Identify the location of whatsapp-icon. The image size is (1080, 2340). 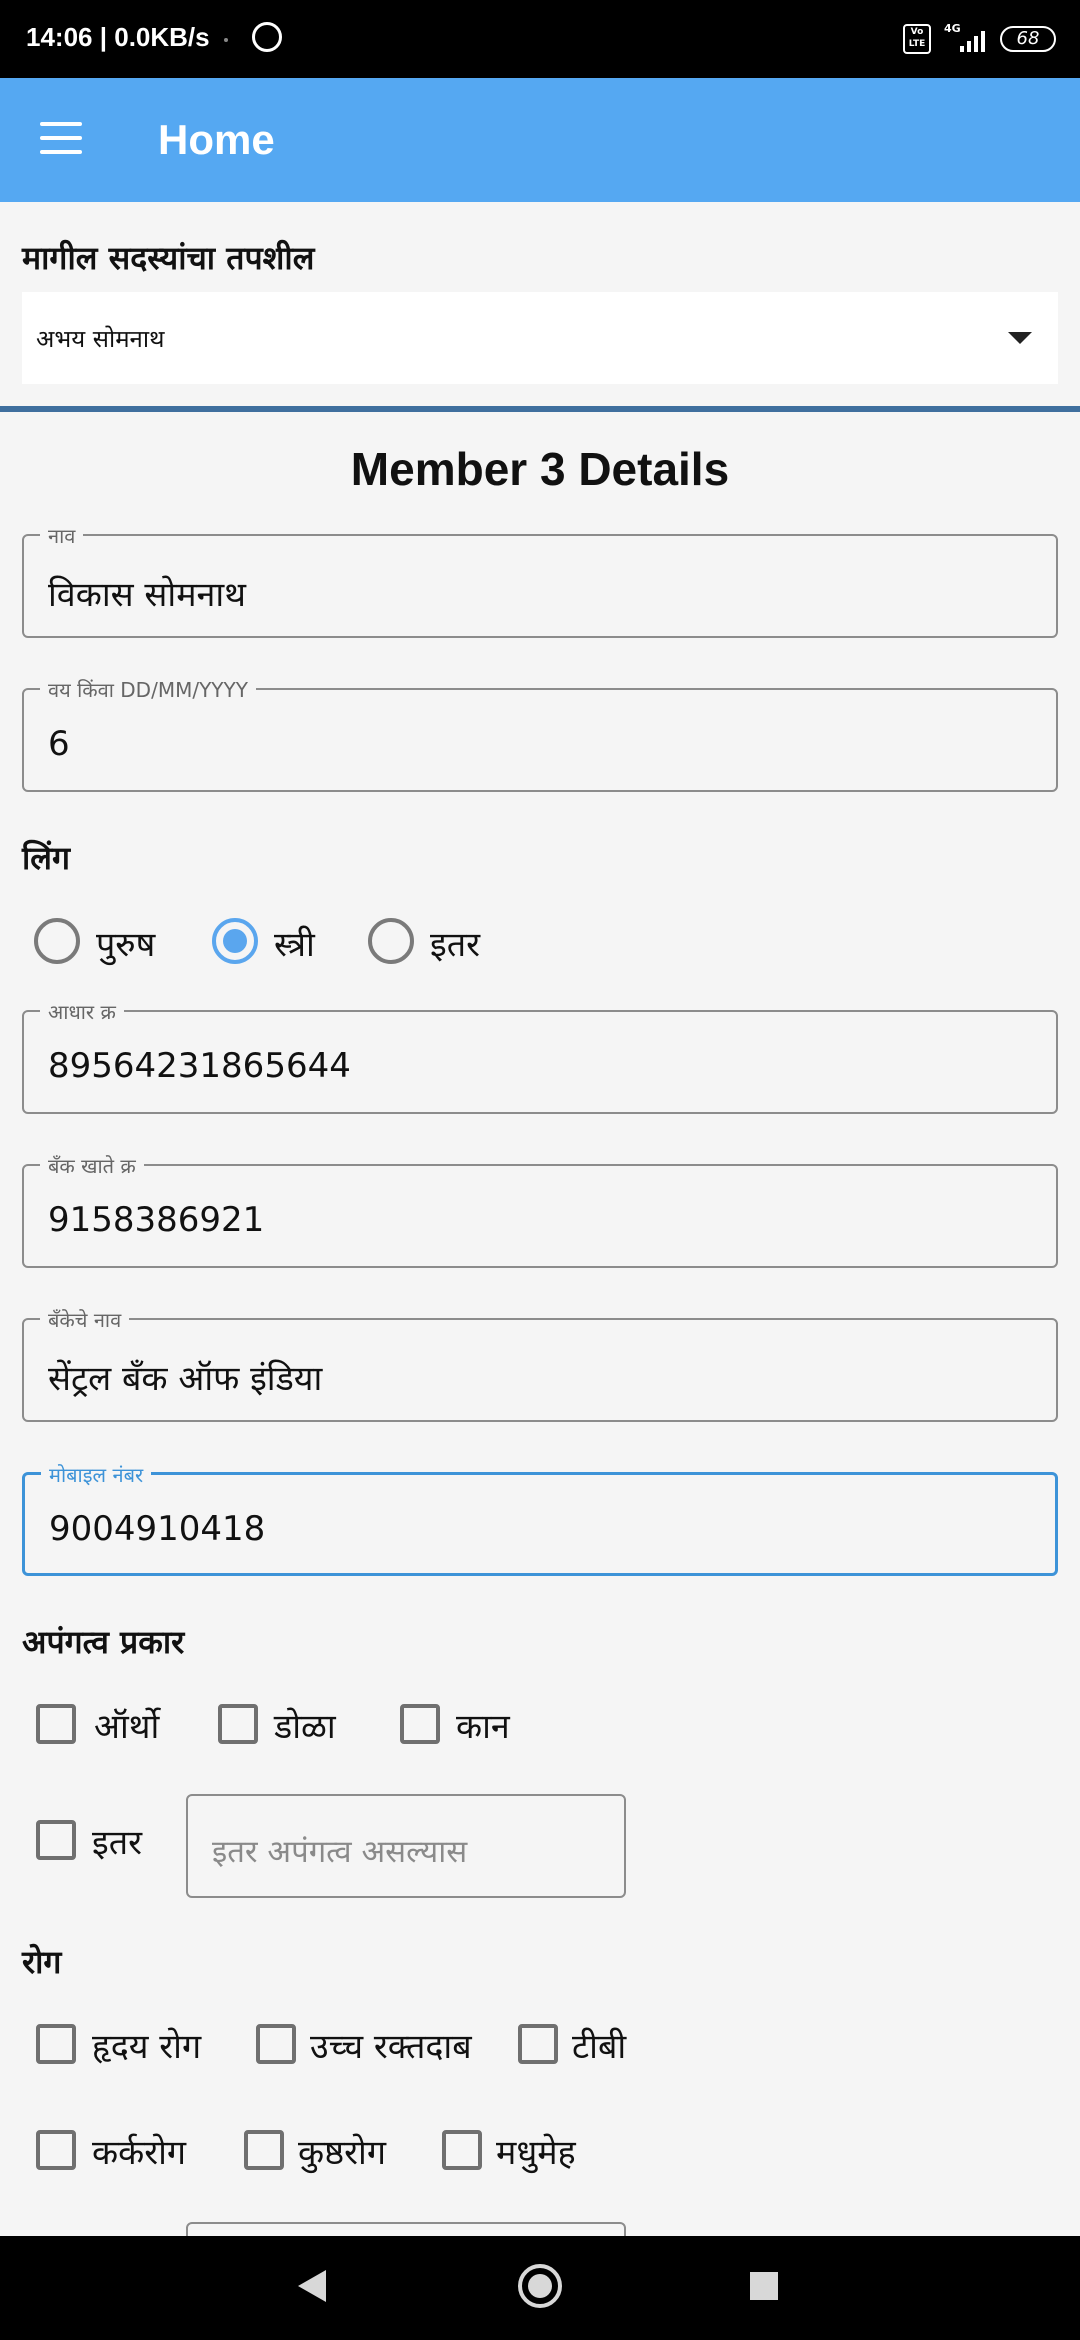
(267, 37).